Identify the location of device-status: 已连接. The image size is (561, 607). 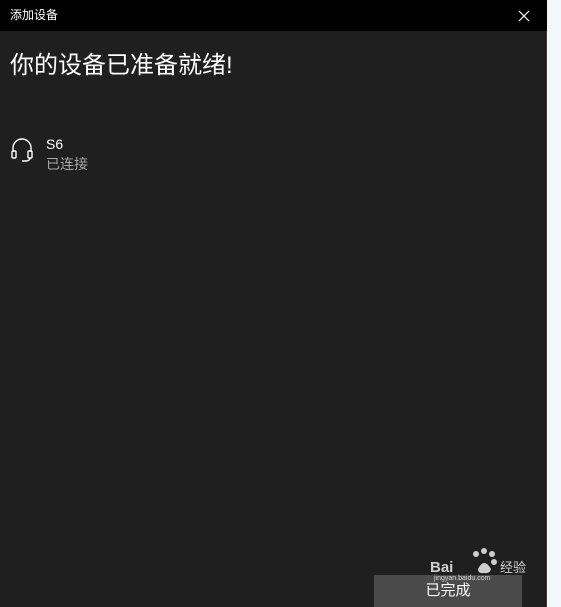
(67, 164).